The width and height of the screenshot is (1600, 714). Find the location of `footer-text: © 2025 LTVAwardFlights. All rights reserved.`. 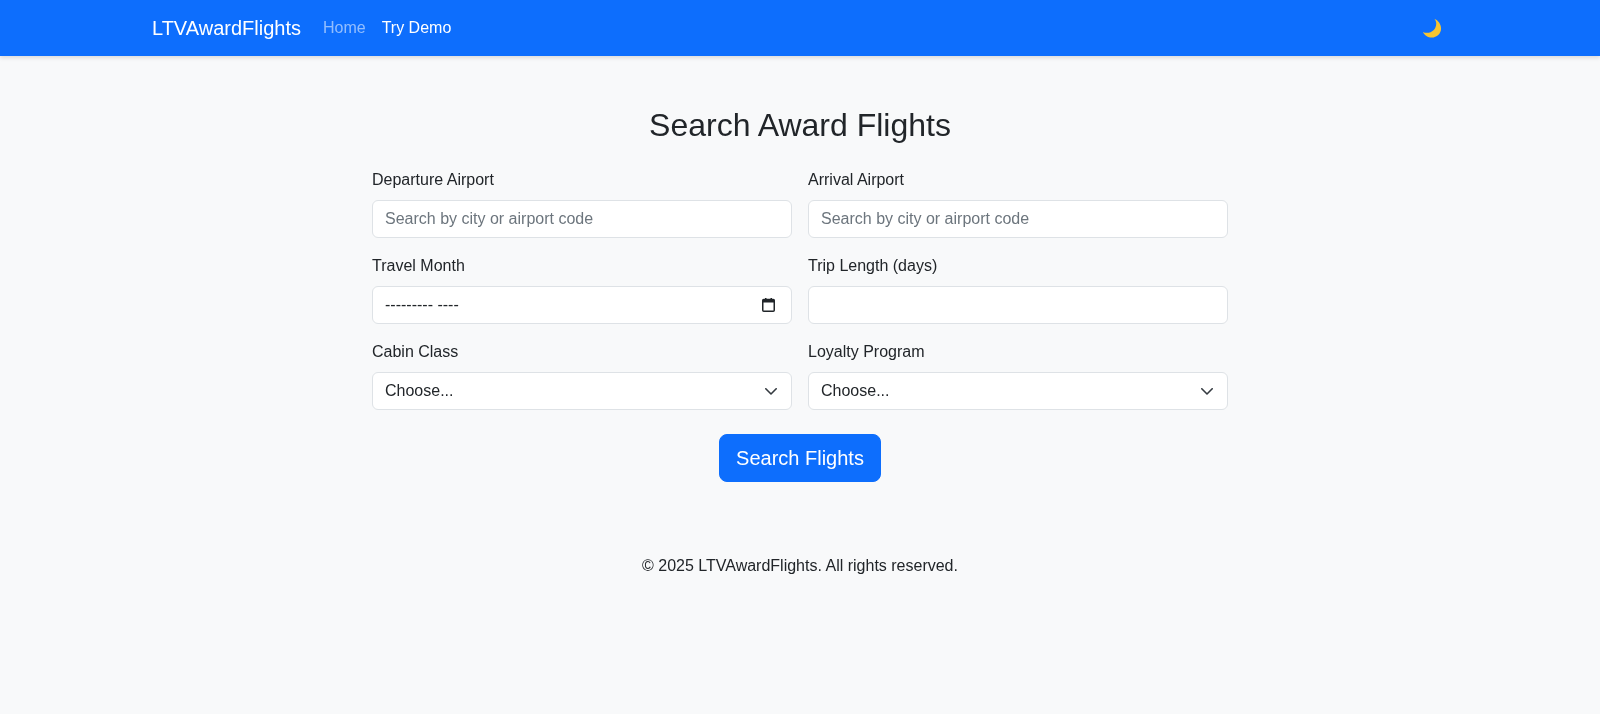

footer-text: © 2025 LTVAwardFlights. All rights reserved. is located at coordinates (800, 566).